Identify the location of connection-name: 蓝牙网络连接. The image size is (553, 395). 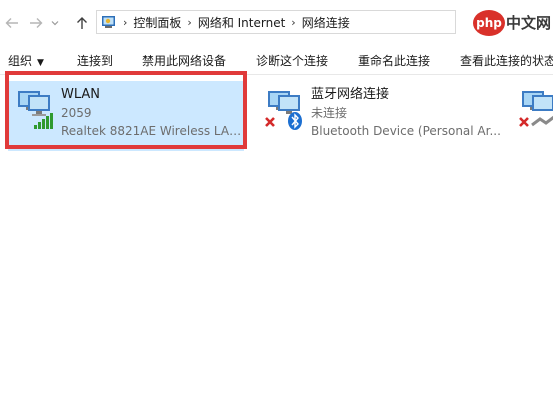
(350, 94).